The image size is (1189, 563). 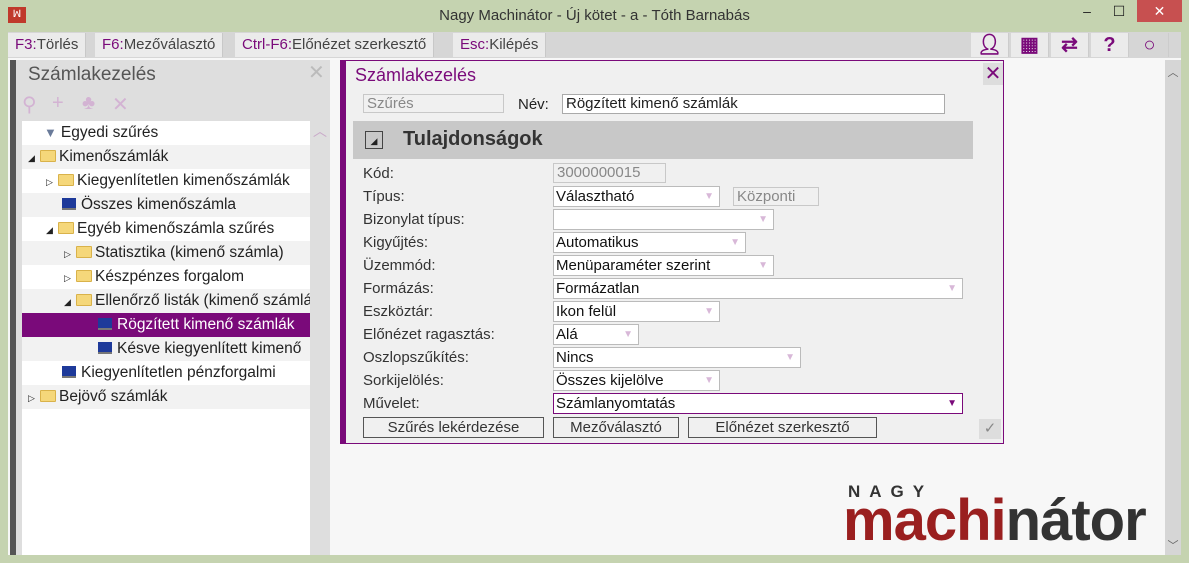 What do you see at coordinates (1119, 11) in the screenshot?
I see `maximize-button: ☐` at bounding box center [1119, 11].